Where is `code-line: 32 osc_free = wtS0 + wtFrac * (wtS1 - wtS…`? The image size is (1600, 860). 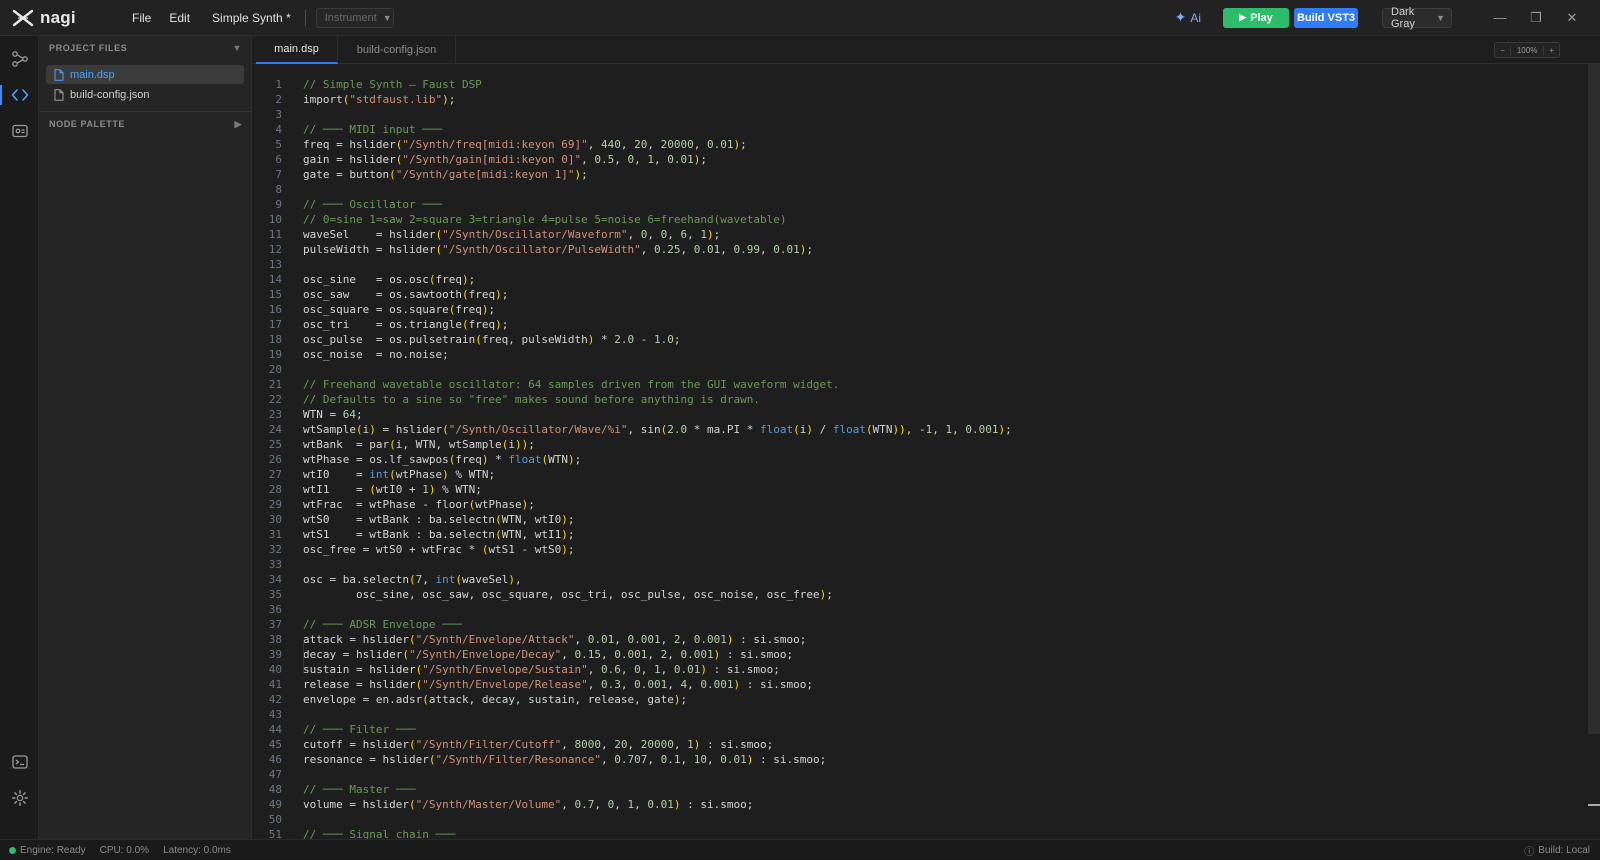
code-line: 32 osc_free = wtS0 + wtFrac * (wtS1 - wtS… is located at coordinates (912, 549).